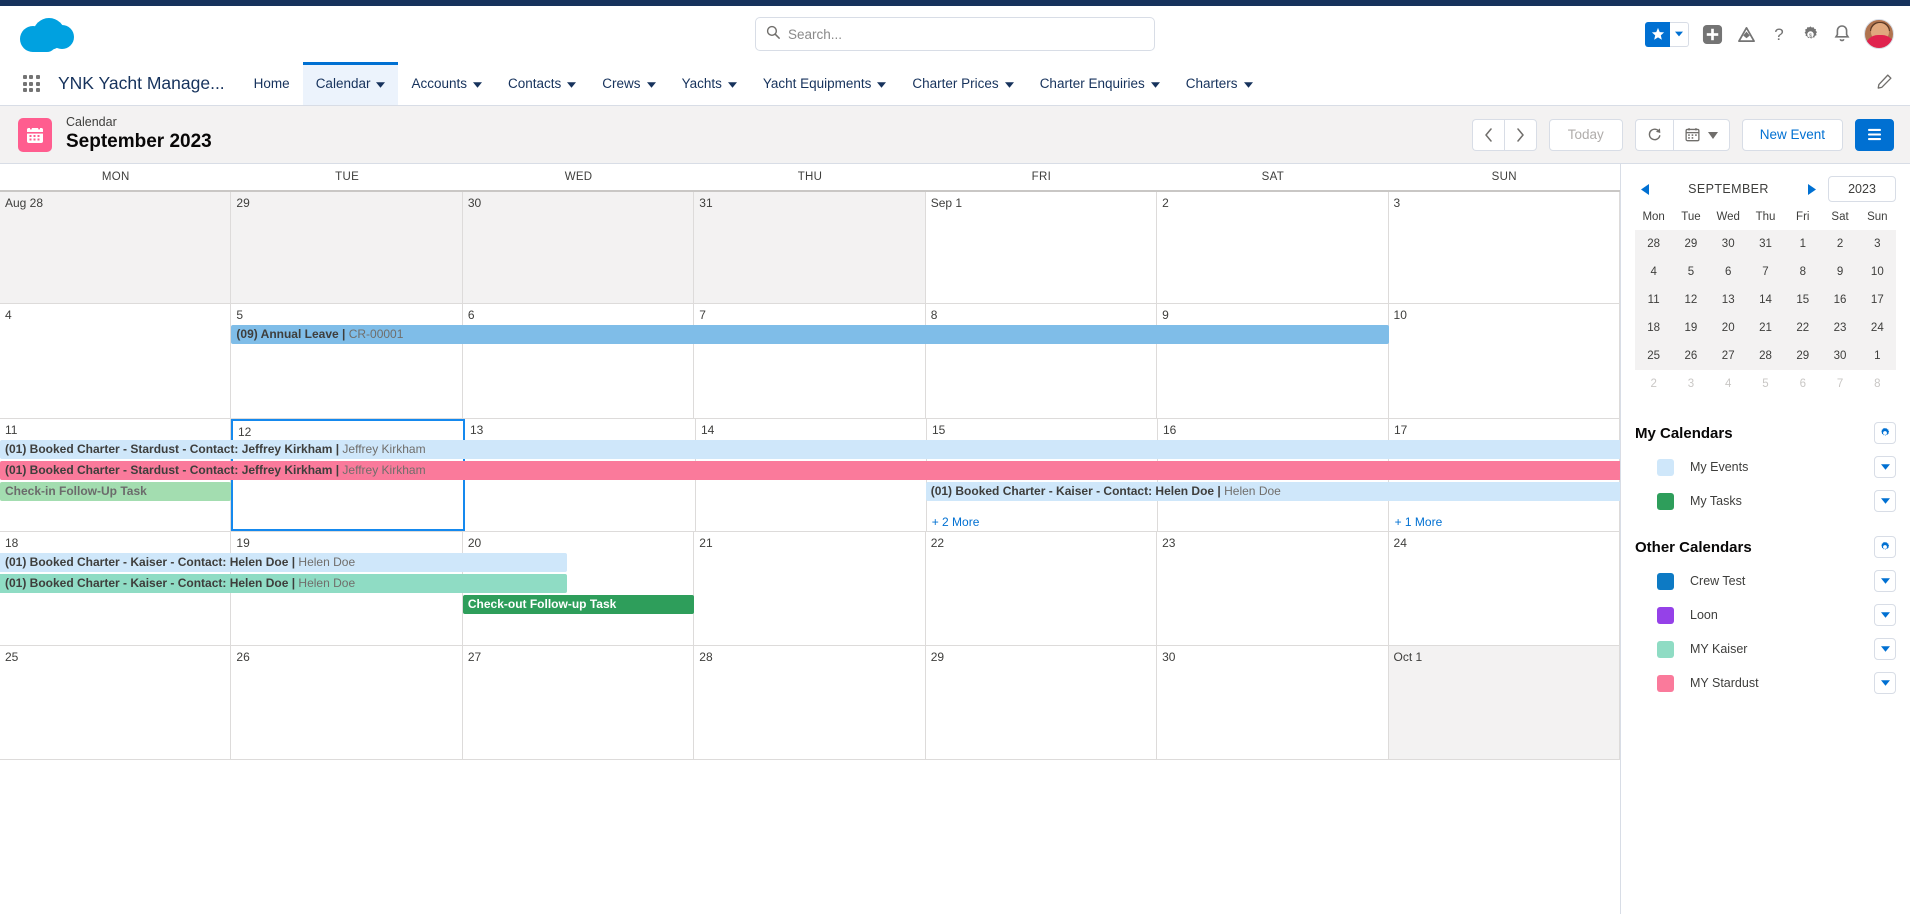  Describe the element at coordinates (446, 83) in the screenshot. I see `nav-item-accounts: Accounts` at that location.